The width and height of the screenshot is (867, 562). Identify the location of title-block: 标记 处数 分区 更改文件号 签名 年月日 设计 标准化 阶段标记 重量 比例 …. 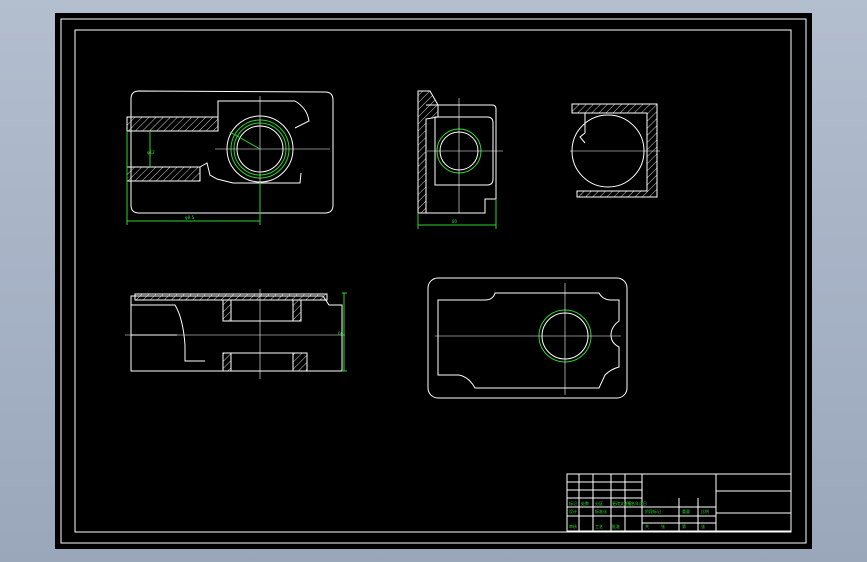
(679, 502).